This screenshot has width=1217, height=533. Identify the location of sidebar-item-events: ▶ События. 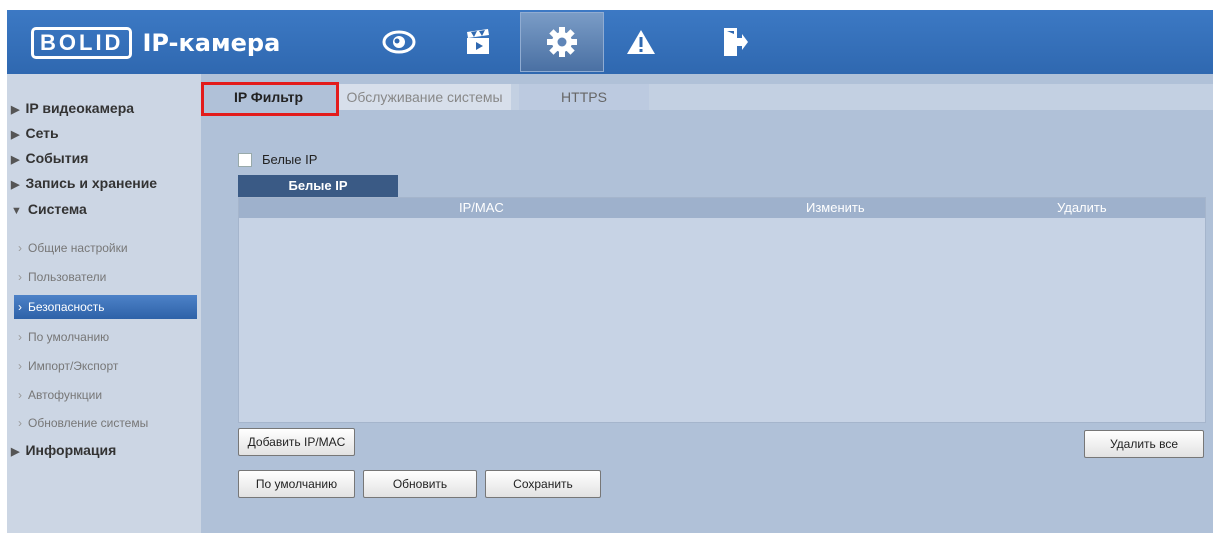
(49, 158).